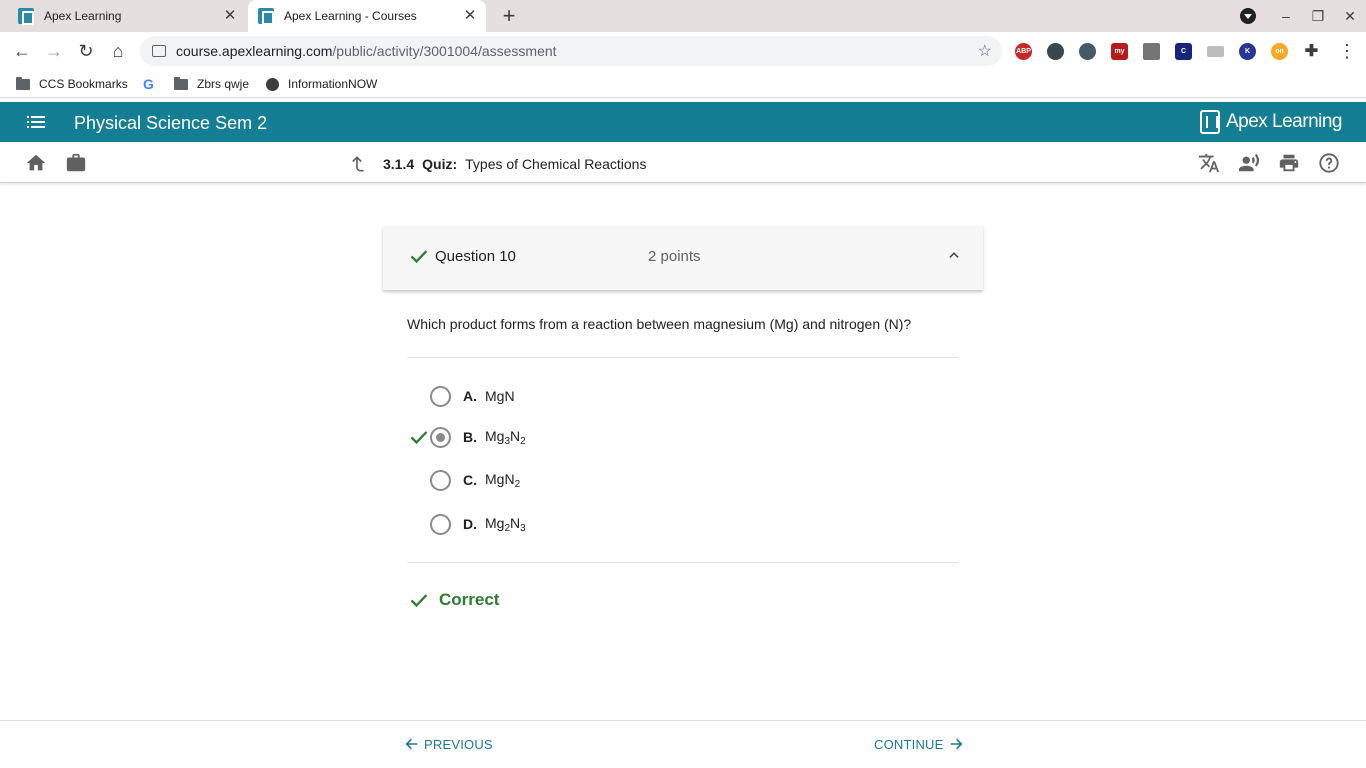 The width and height of the screenshot is (1366, 768). Describe the element at coordinates (683, 162) in the screenshot. I see `activity-nav: 3.1.4 Quiz: Types of Chemical Reactions` at that location.